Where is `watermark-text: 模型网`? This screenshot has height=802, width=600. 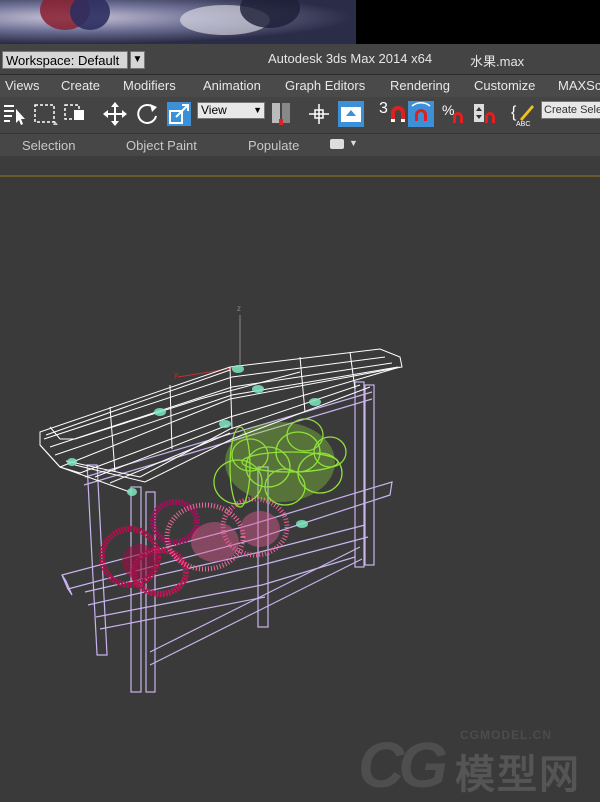
watermark-text: 模型网 is located at coordinates (518, 775).